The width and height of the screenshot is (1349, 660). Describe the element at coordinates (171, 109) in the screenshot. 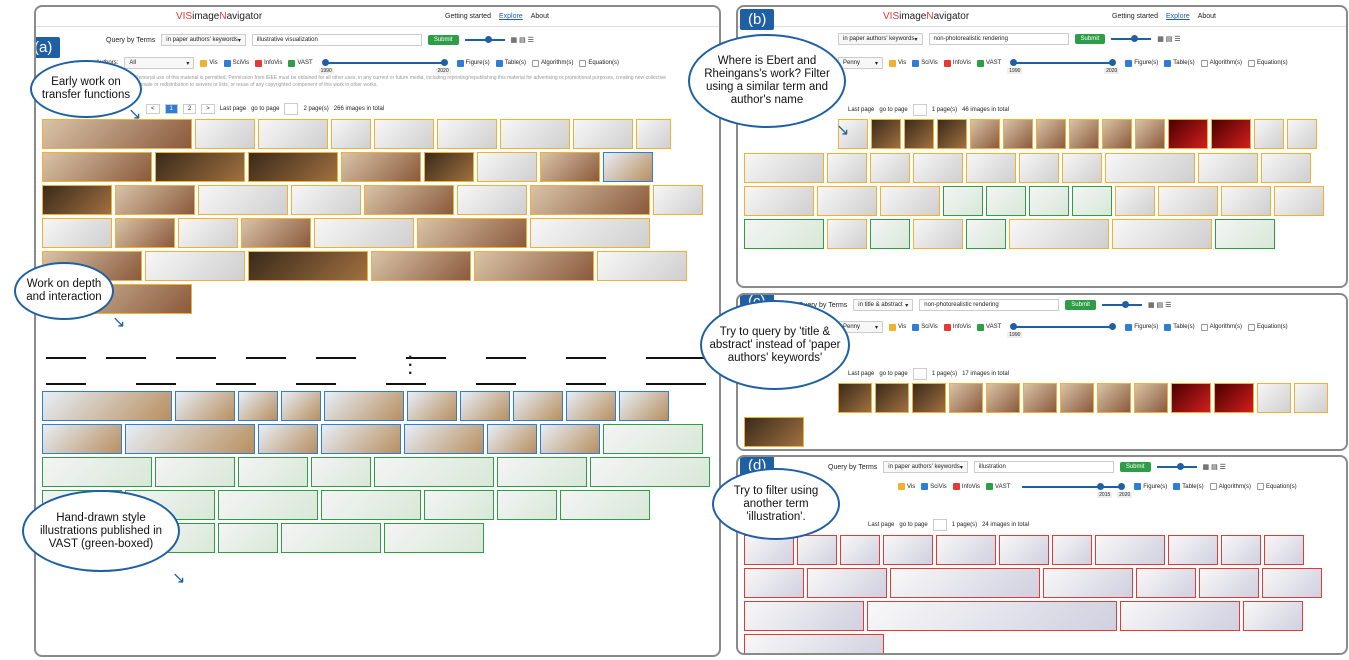

I see `page-1-button: 1` at that location.